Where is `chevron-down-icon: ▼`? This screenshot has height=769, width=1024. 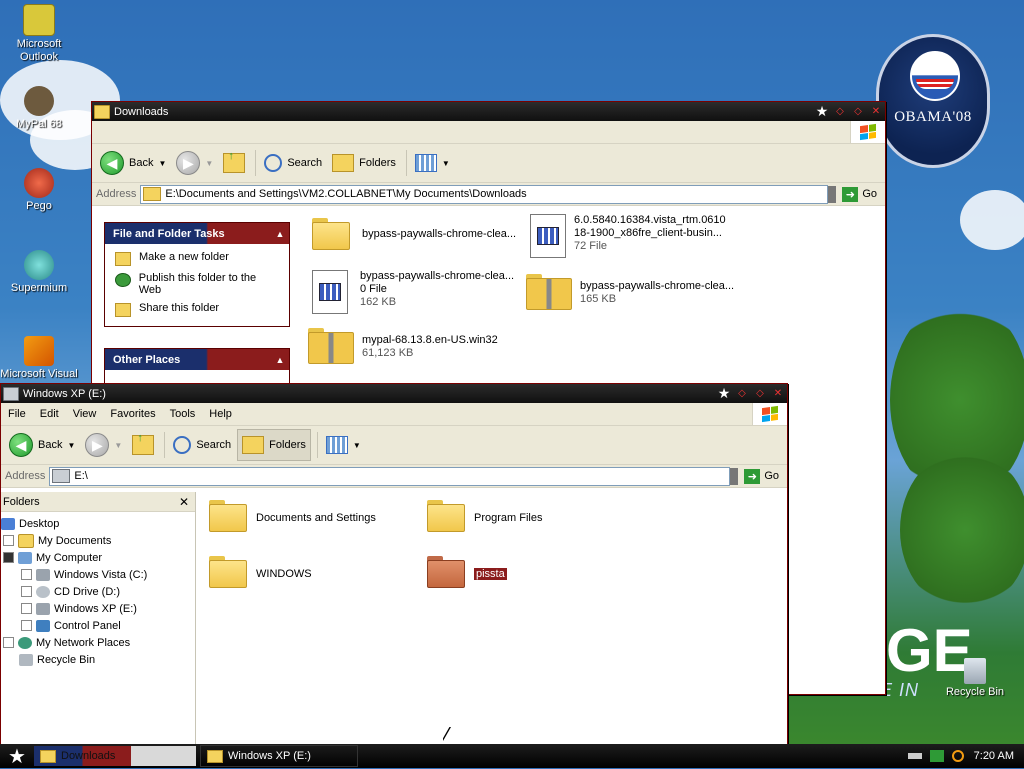 chevron-down-icon: ▼ is located at coordinates (118, 445).